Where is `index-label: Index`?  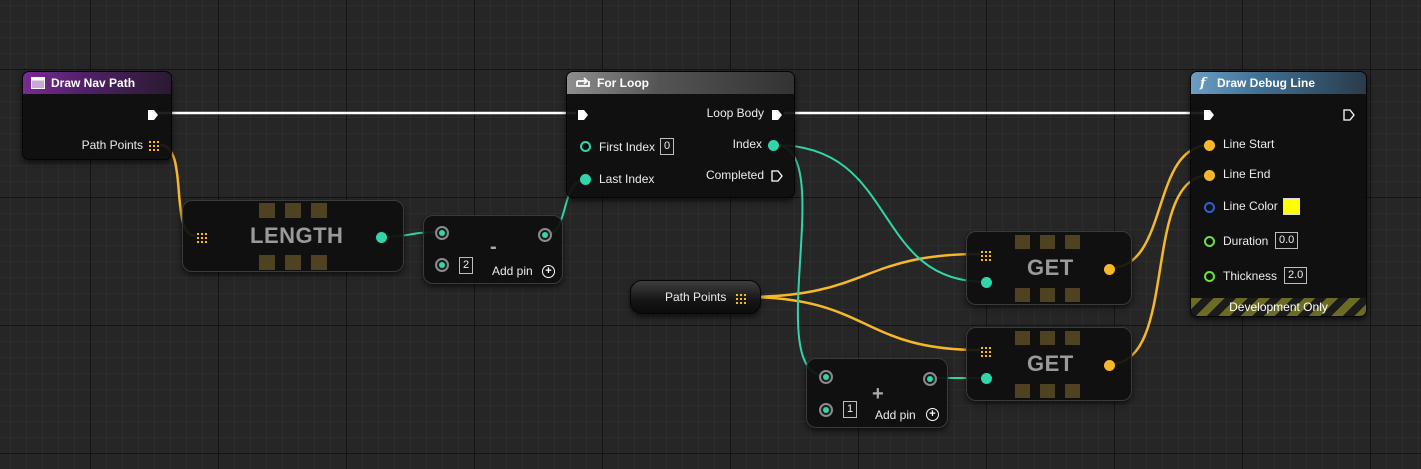 index-label: Index is located at coordinates (747, 144).